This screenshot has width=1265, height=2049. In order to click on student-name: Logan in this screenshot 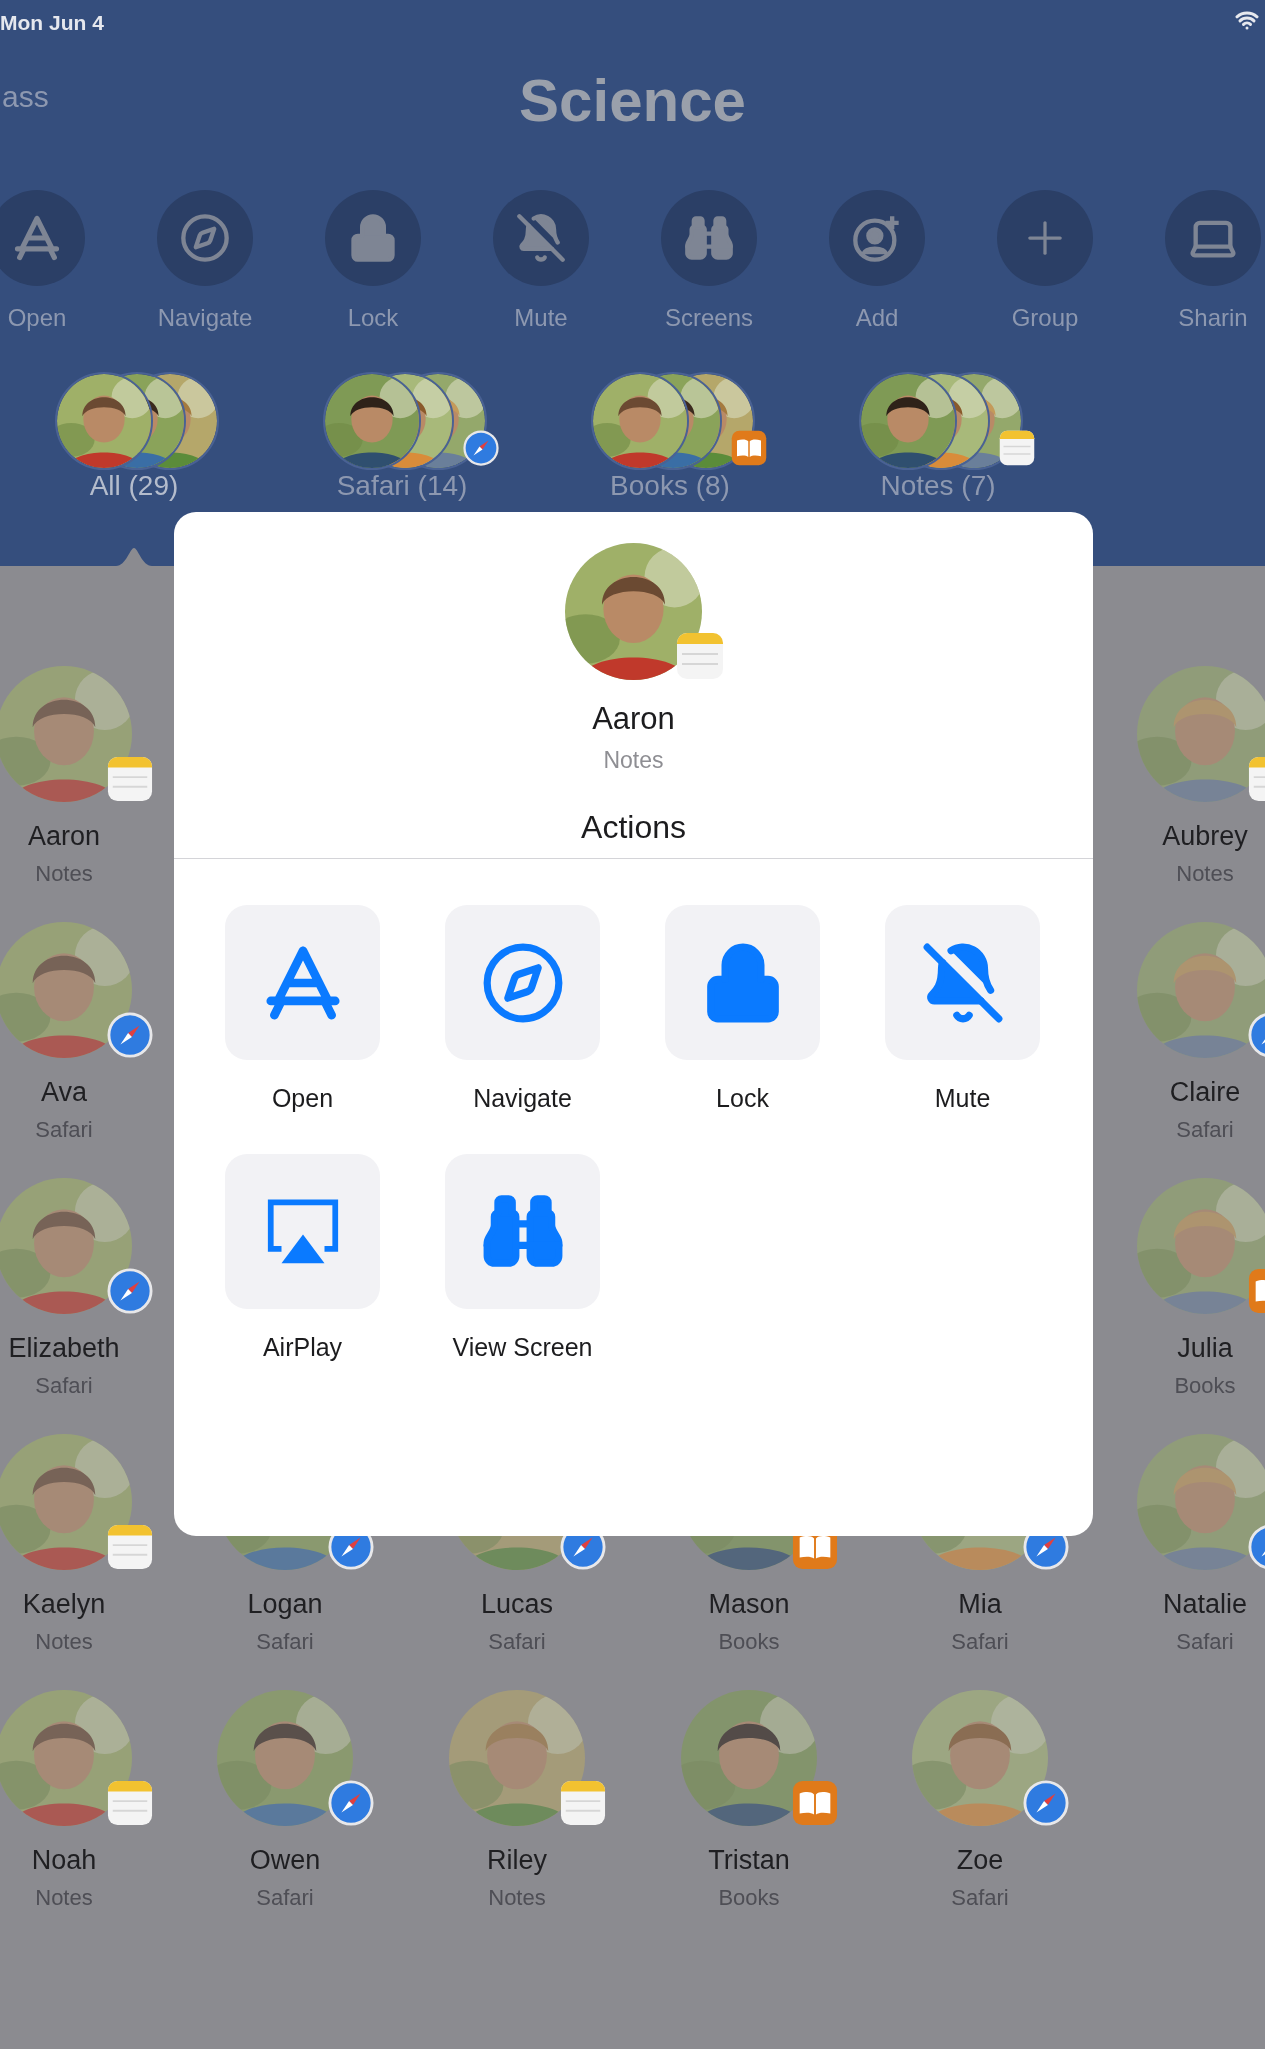, I will do `click(285, 1604)`.